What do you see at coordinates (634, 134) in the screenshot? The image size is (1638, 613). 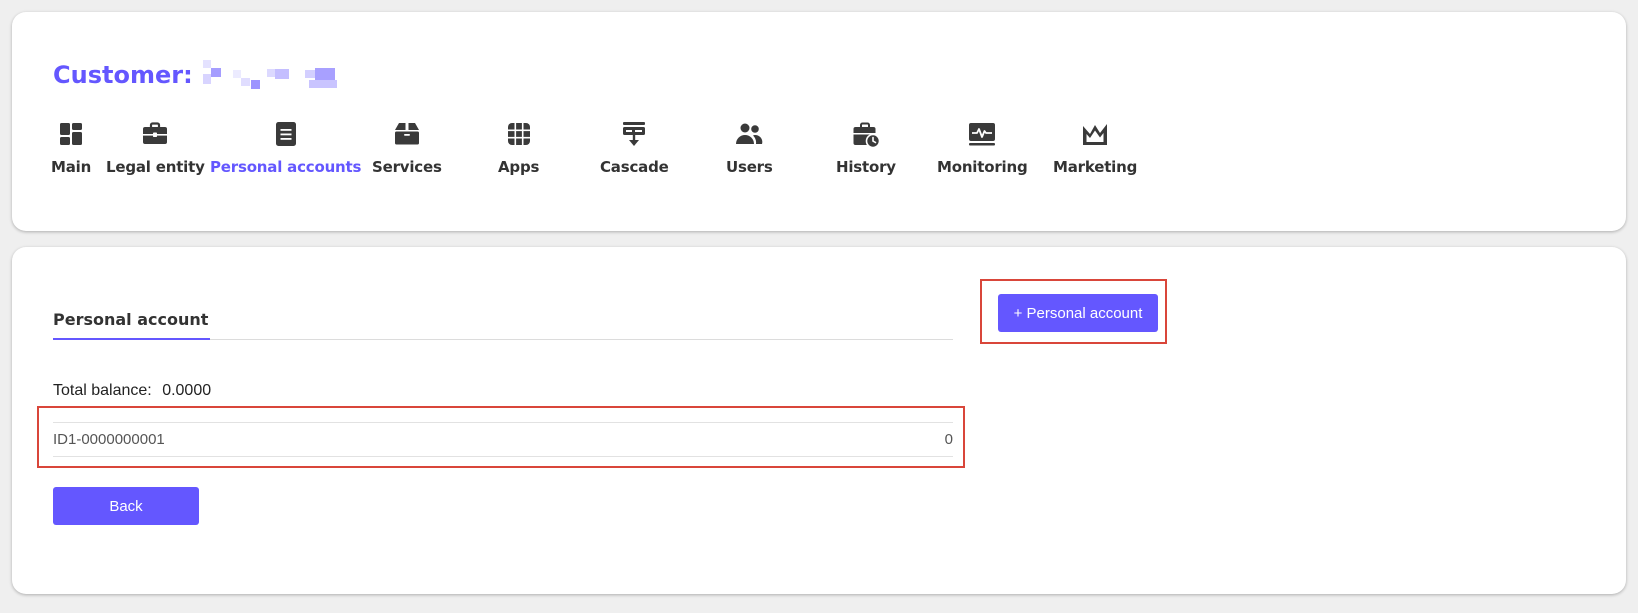 I see `cascade-icon` at bounding box center [634, 134].